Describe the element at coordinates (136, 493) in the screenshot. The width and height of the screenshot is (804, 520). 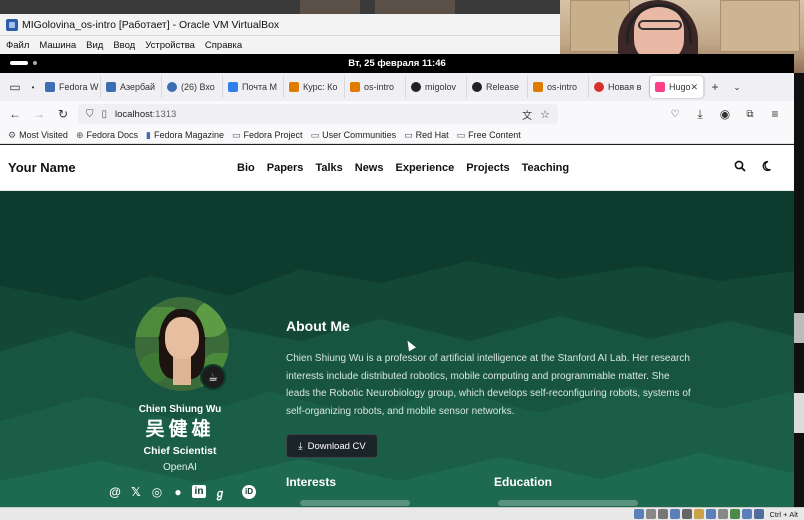
I see `x-icon: 𝕏` at that location.